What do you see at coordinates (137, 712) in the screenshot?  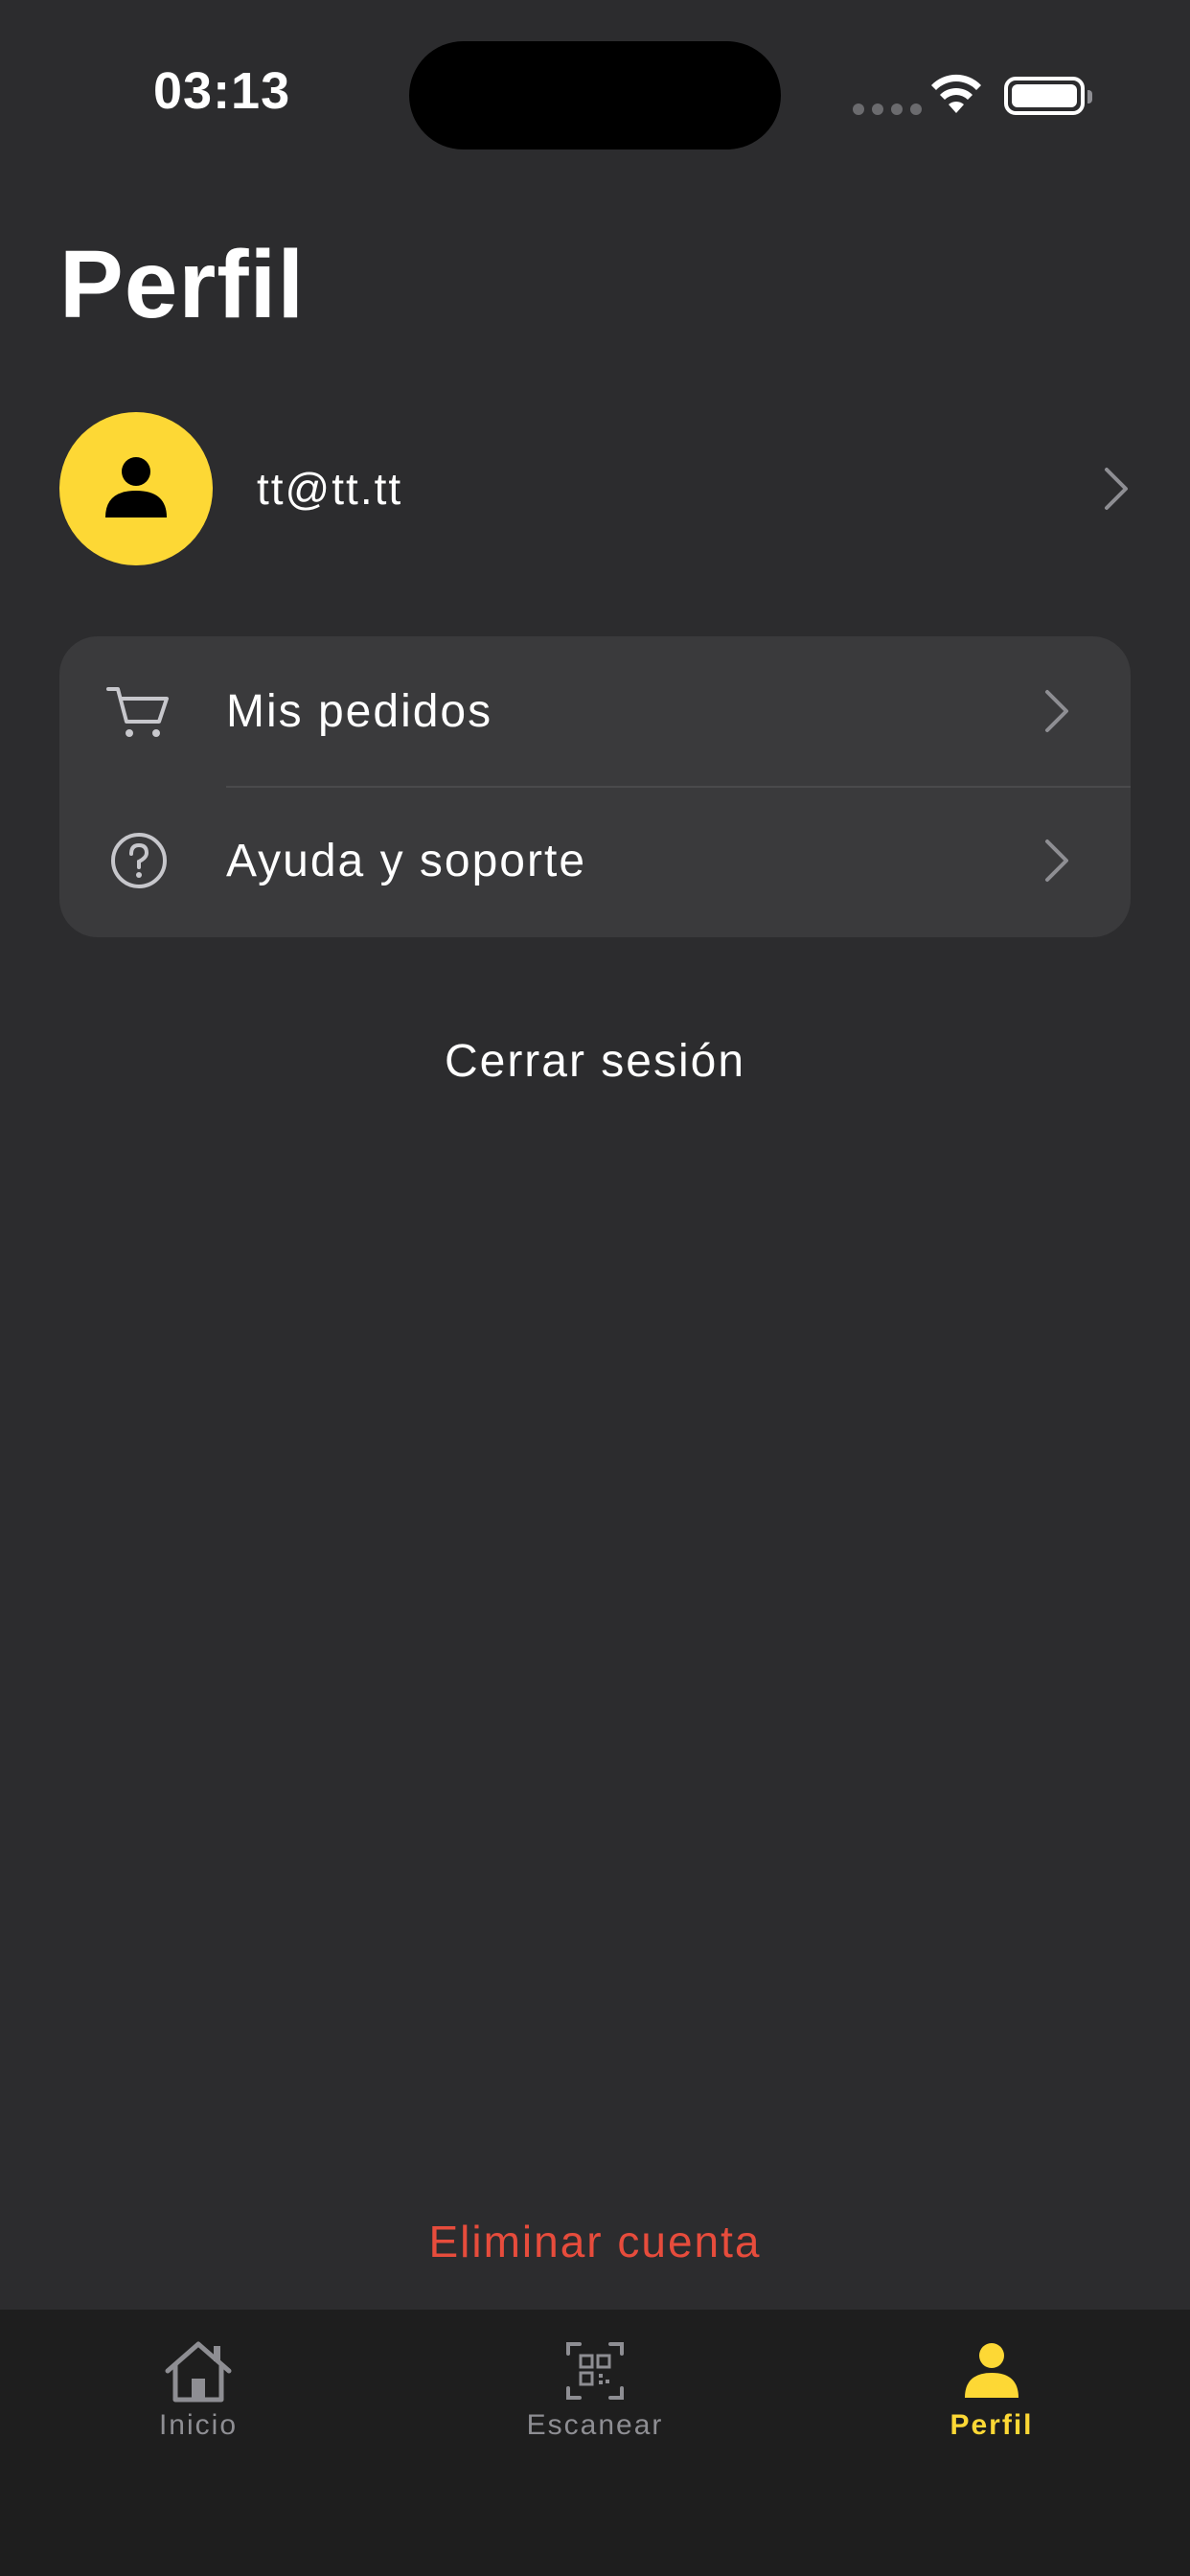 I see `cart-icon` at bounding box center [137, 712].